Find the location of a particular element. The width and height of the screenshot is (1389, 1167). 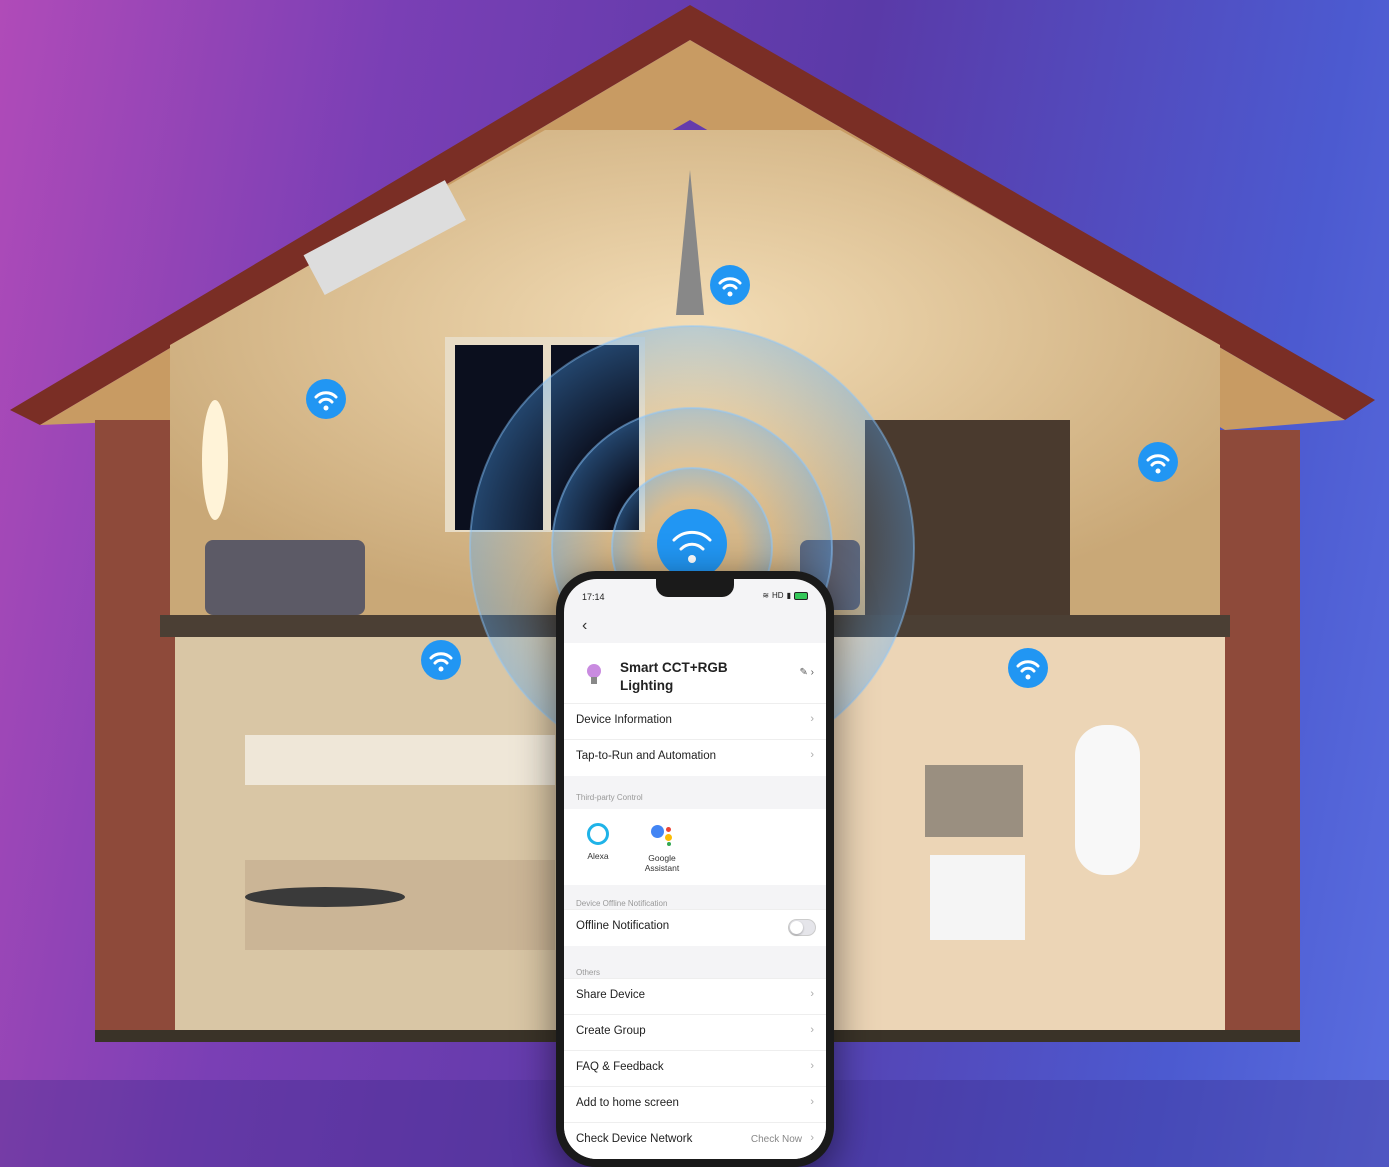

device-header: Smart CCT+RGB Lighting ✎ › is located at coordinates (695, 673).